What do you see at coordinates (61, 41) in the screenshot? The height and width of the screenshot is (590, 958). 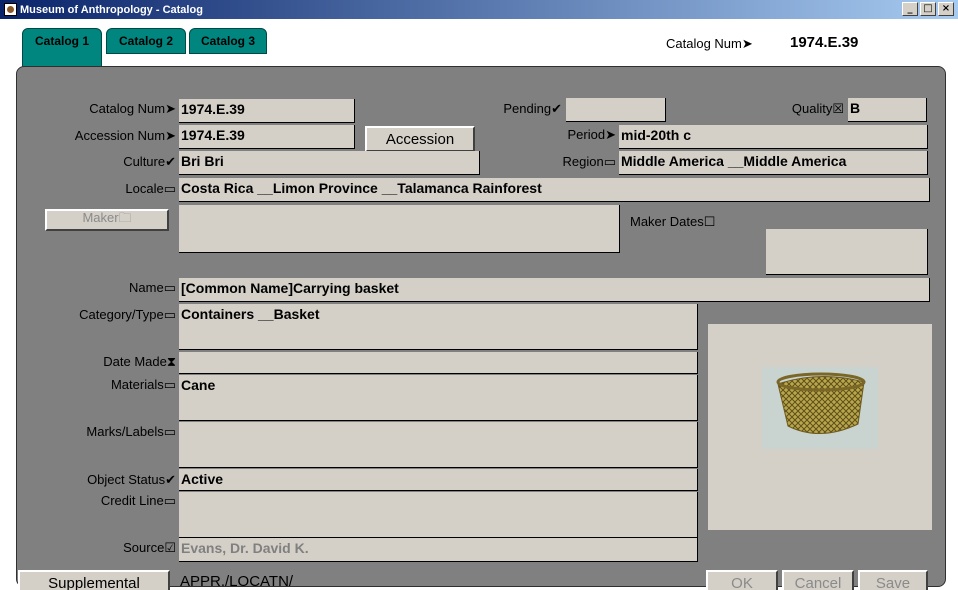 I see `tab-label: Catalog 1` at bounding box center [61, 41].